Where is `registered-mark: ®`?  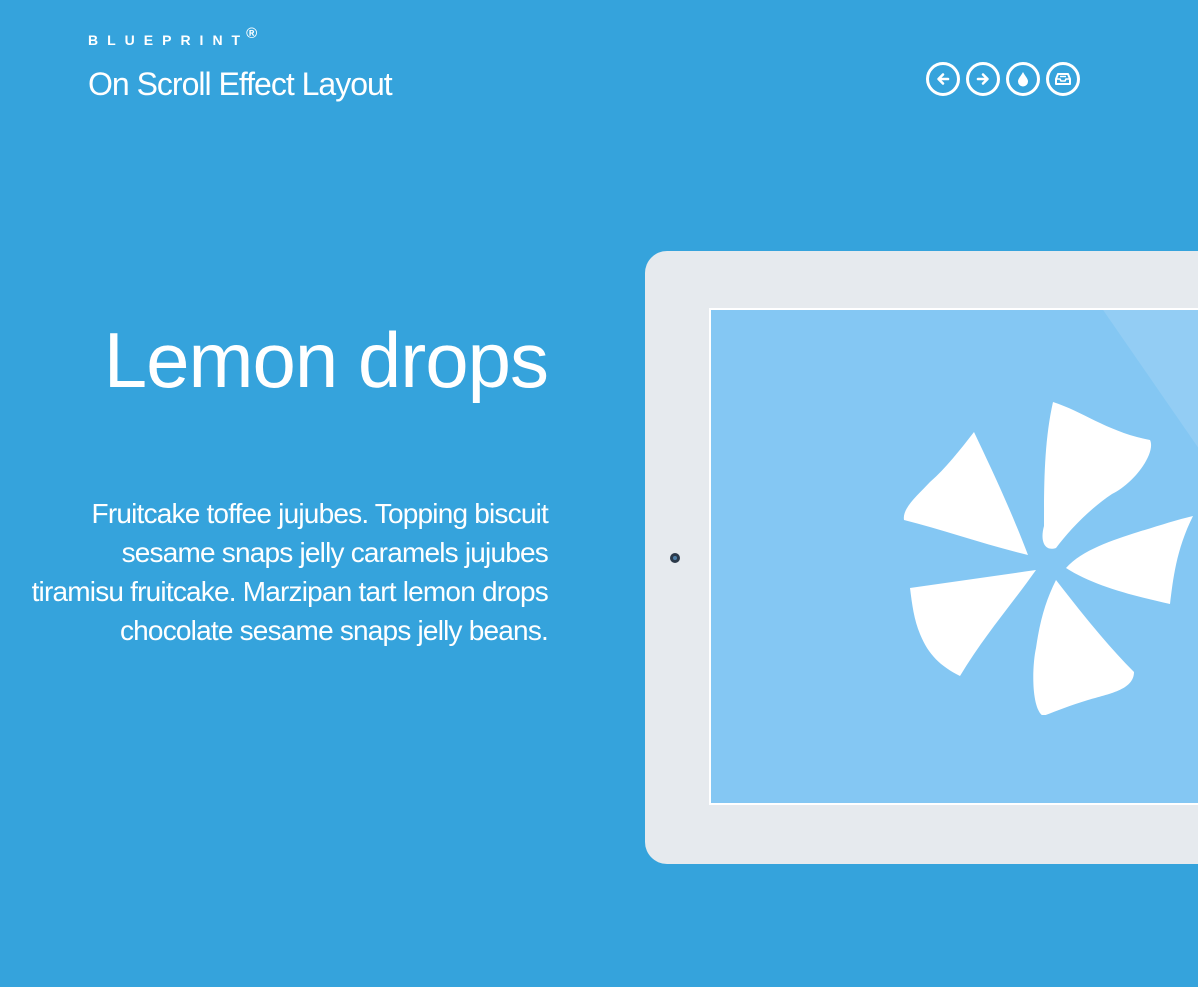
registered-mark: ® is located at coordinates (252, 33).